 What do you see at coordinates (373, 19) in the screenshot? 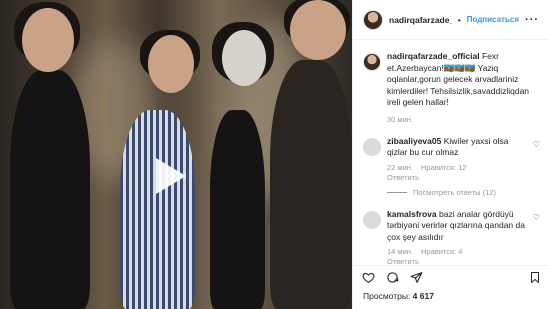
I see `author-avatar` at bounding box center [373, 19].